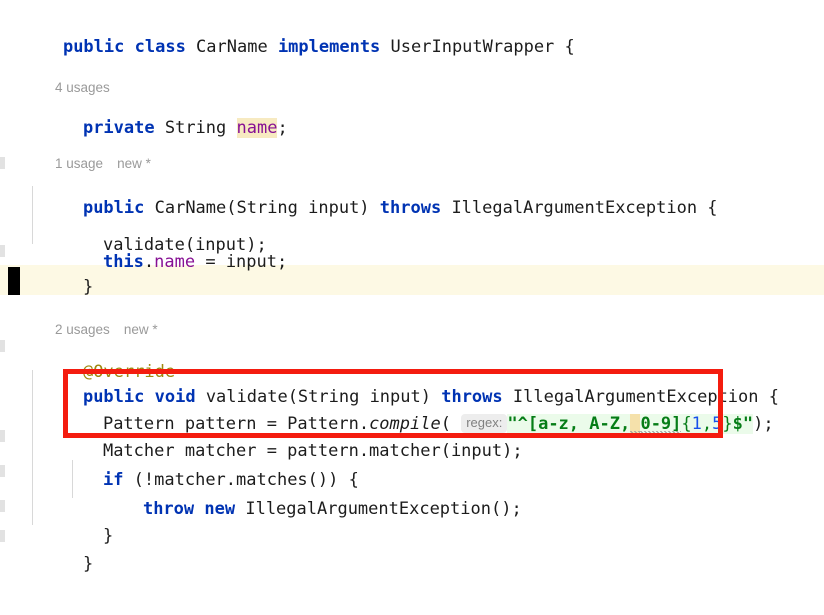 The width and height of the screenshot is (824, 615). I want to click on token-keyword-class: class, so click(160, 47).